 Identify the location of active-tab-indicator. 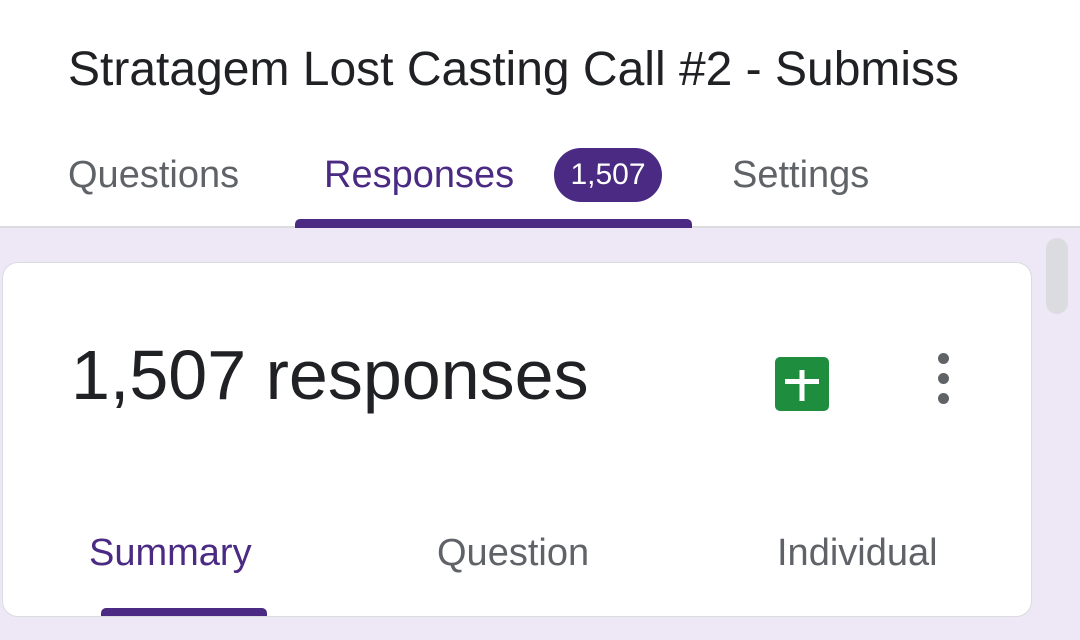
(493, 223).